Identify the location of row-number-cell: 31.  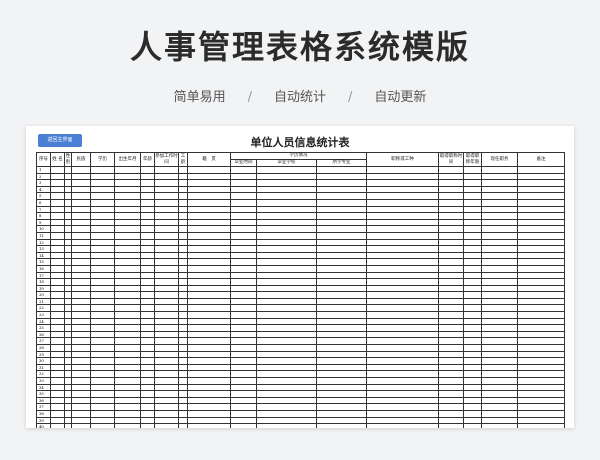
(43, 367).